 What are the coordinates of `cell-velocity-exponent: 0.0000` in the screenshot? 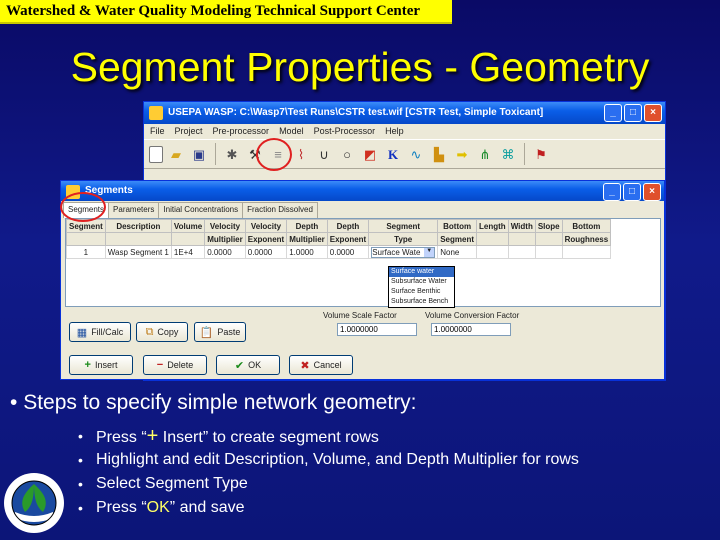 It's located at (266, 252).